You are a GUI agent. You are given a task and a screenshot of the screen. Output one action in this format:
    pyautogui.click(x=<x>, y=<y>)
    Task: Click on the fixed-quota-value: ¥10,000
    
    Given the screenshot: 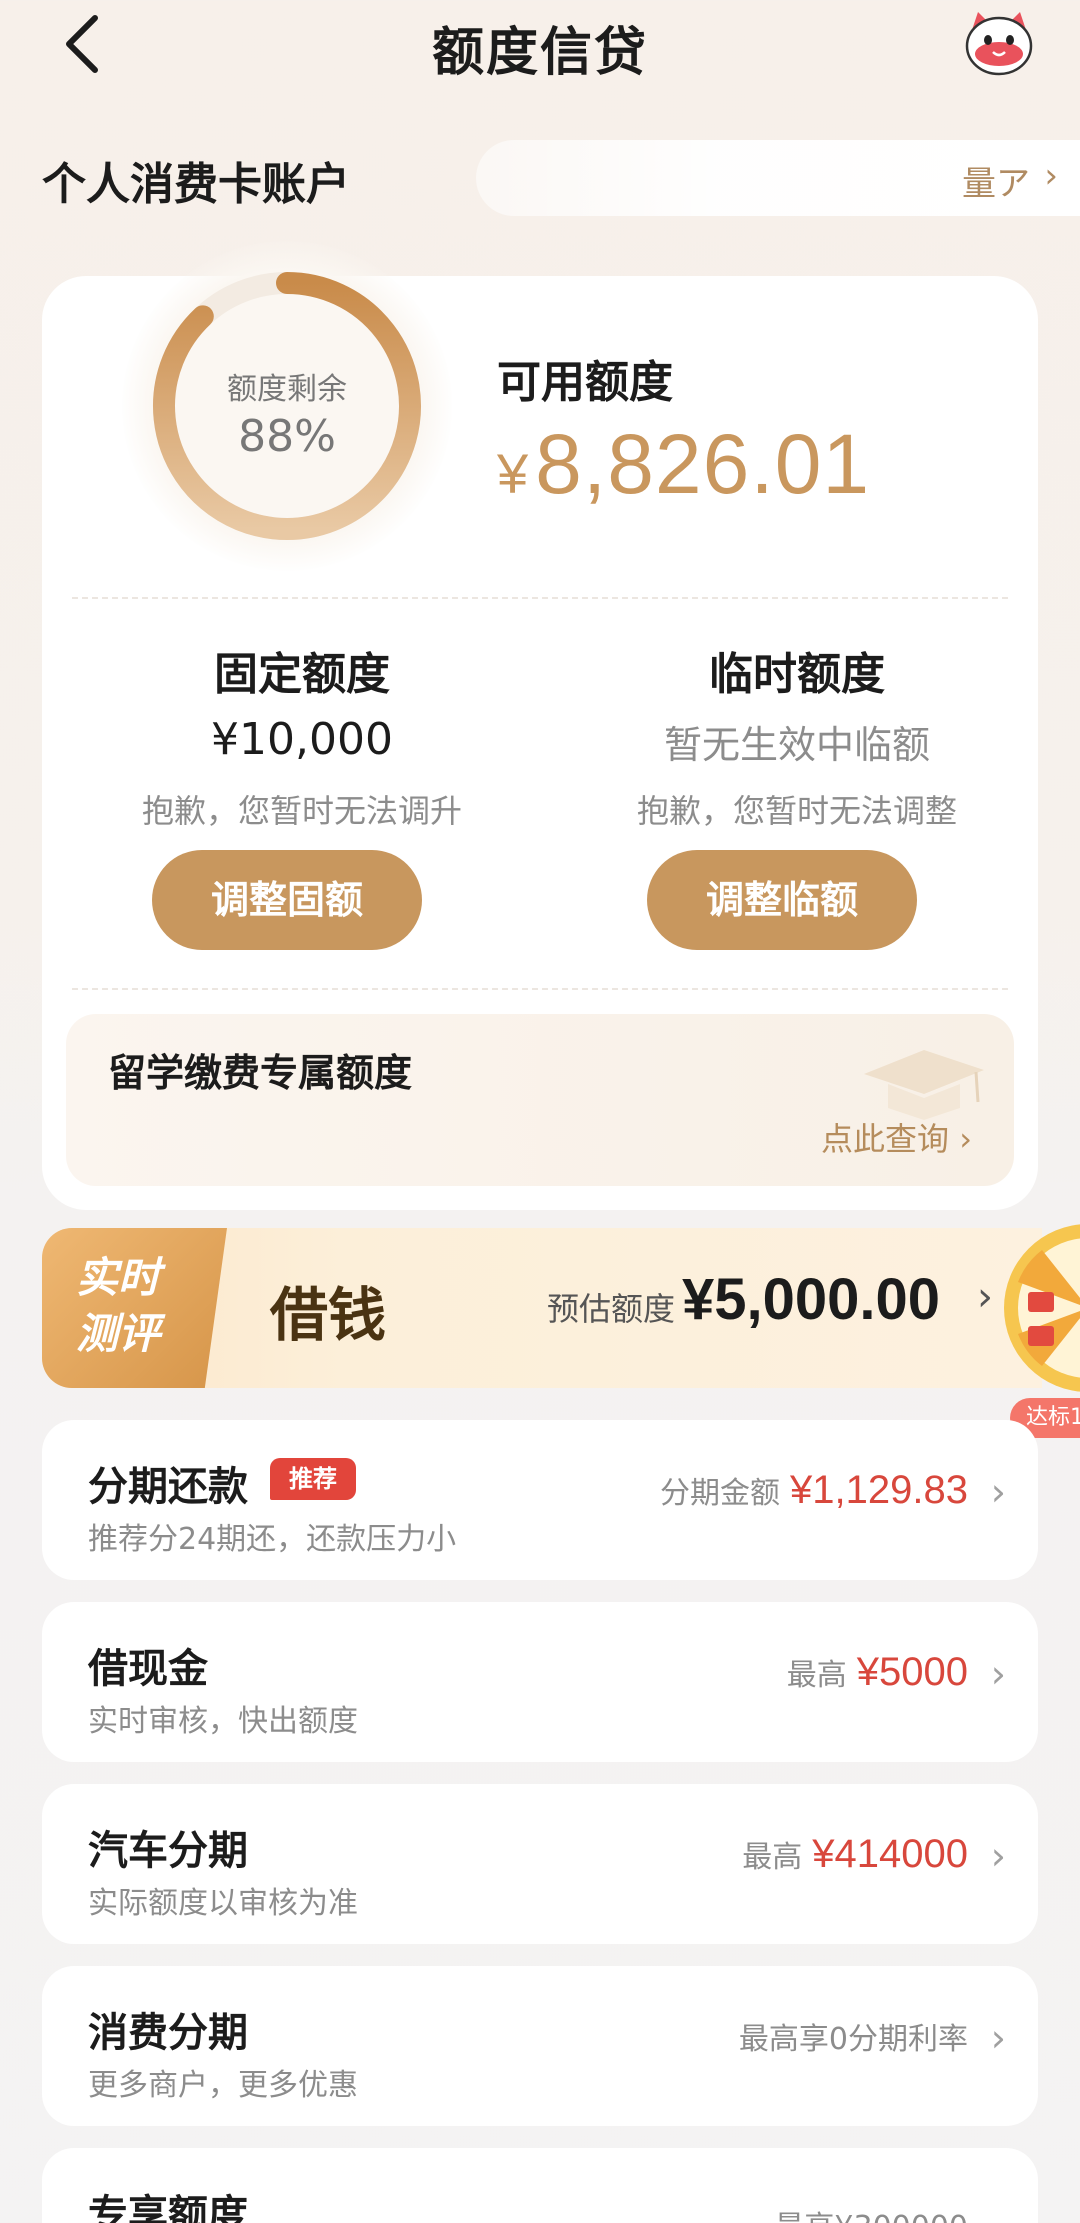 What is the action you would take?
    pyautogui.click(x=302, y=739)
    